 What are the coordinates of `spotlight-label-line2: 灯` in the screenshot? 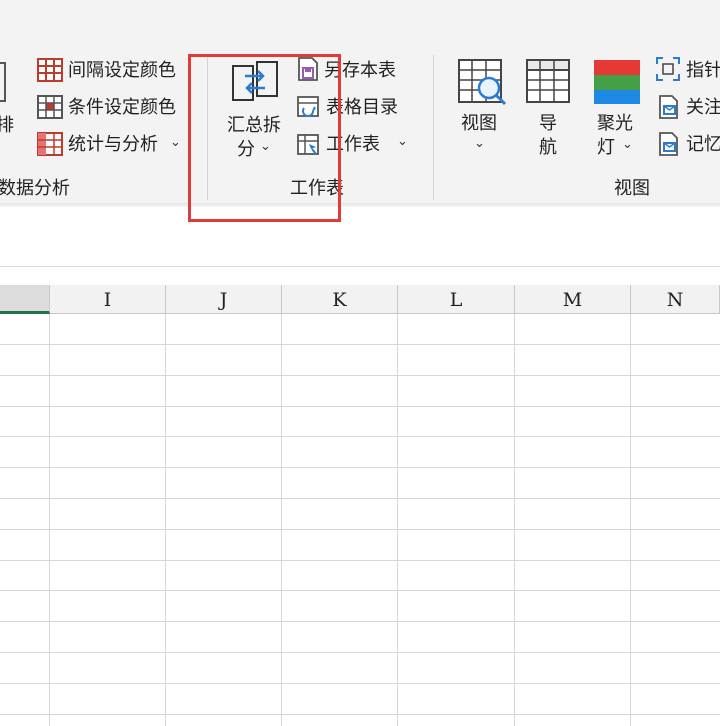 It's located at (606, 147).